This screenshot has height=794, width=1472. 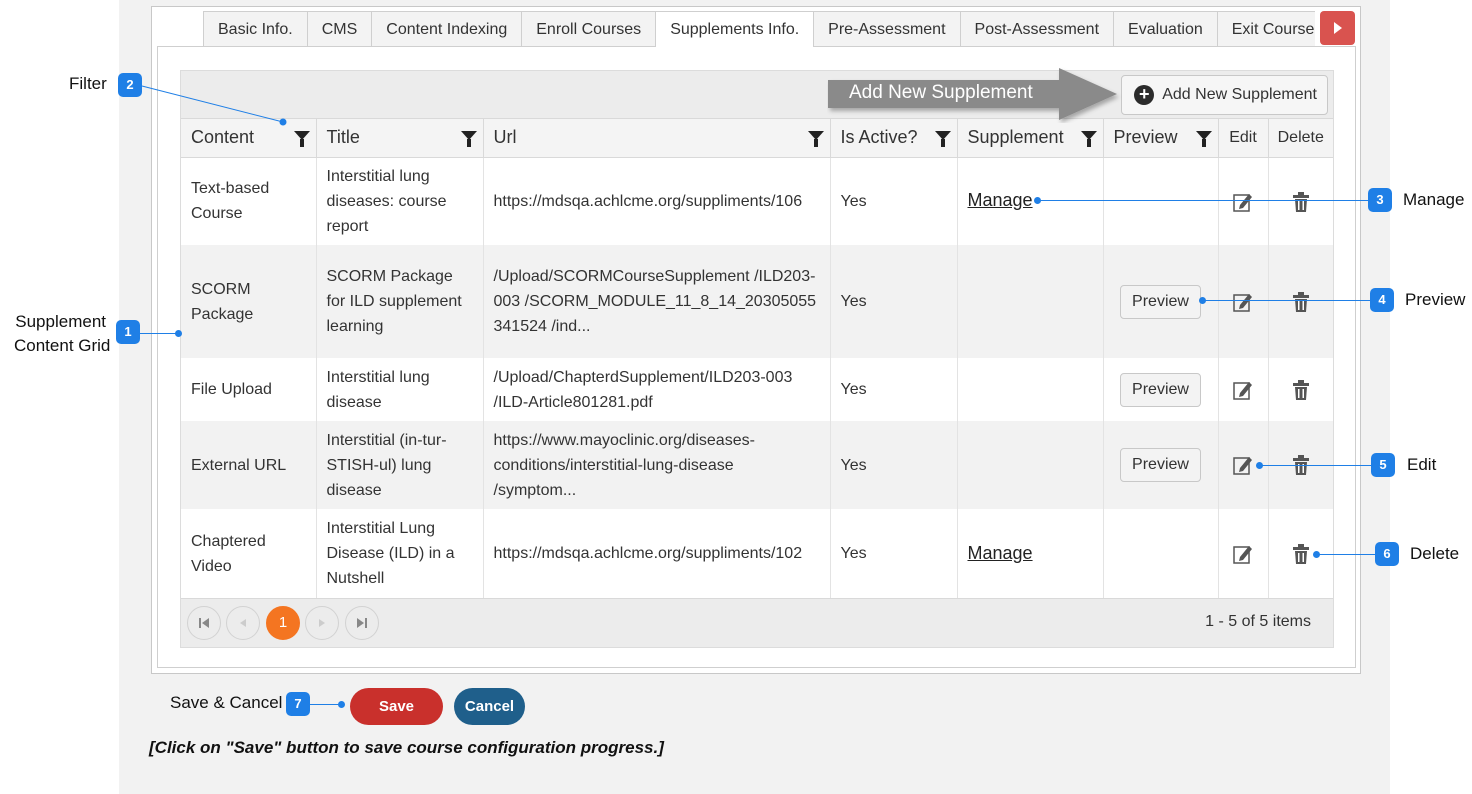 What do you see at coordinates (1434, 199) in the screenshot?
I see `callout-3-label: Manage` at bounding box center [1434, 199].